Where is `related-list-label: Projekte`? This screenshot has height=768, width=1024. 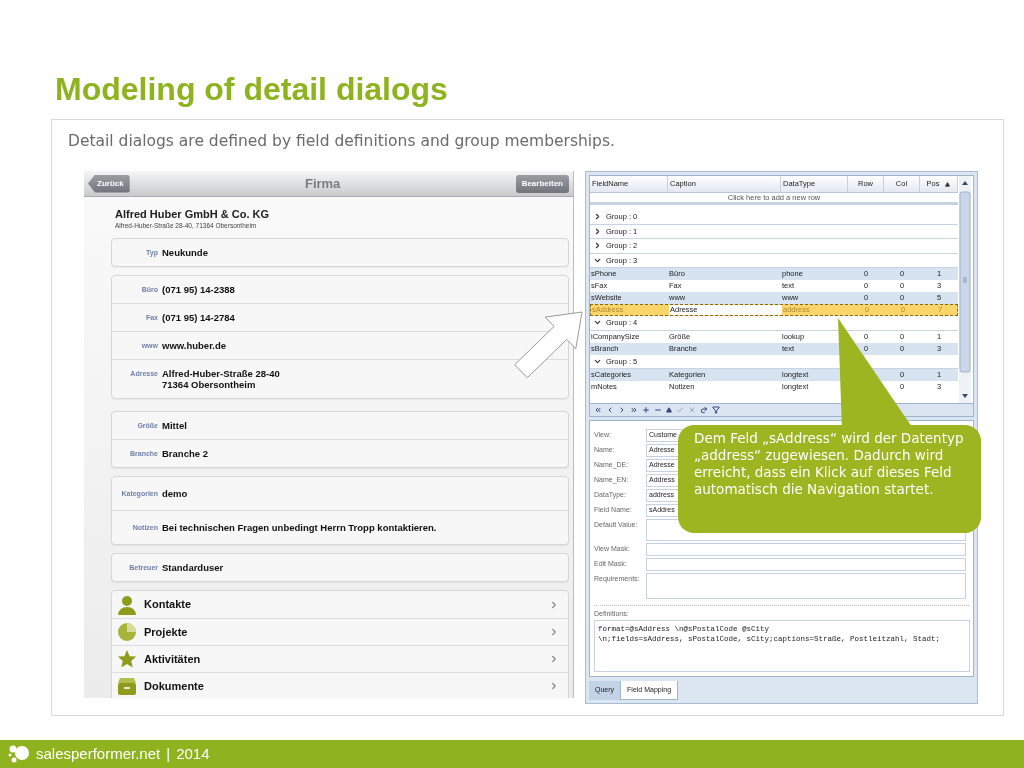 related-list-label: Projekte is located at coordinates (166, 632).